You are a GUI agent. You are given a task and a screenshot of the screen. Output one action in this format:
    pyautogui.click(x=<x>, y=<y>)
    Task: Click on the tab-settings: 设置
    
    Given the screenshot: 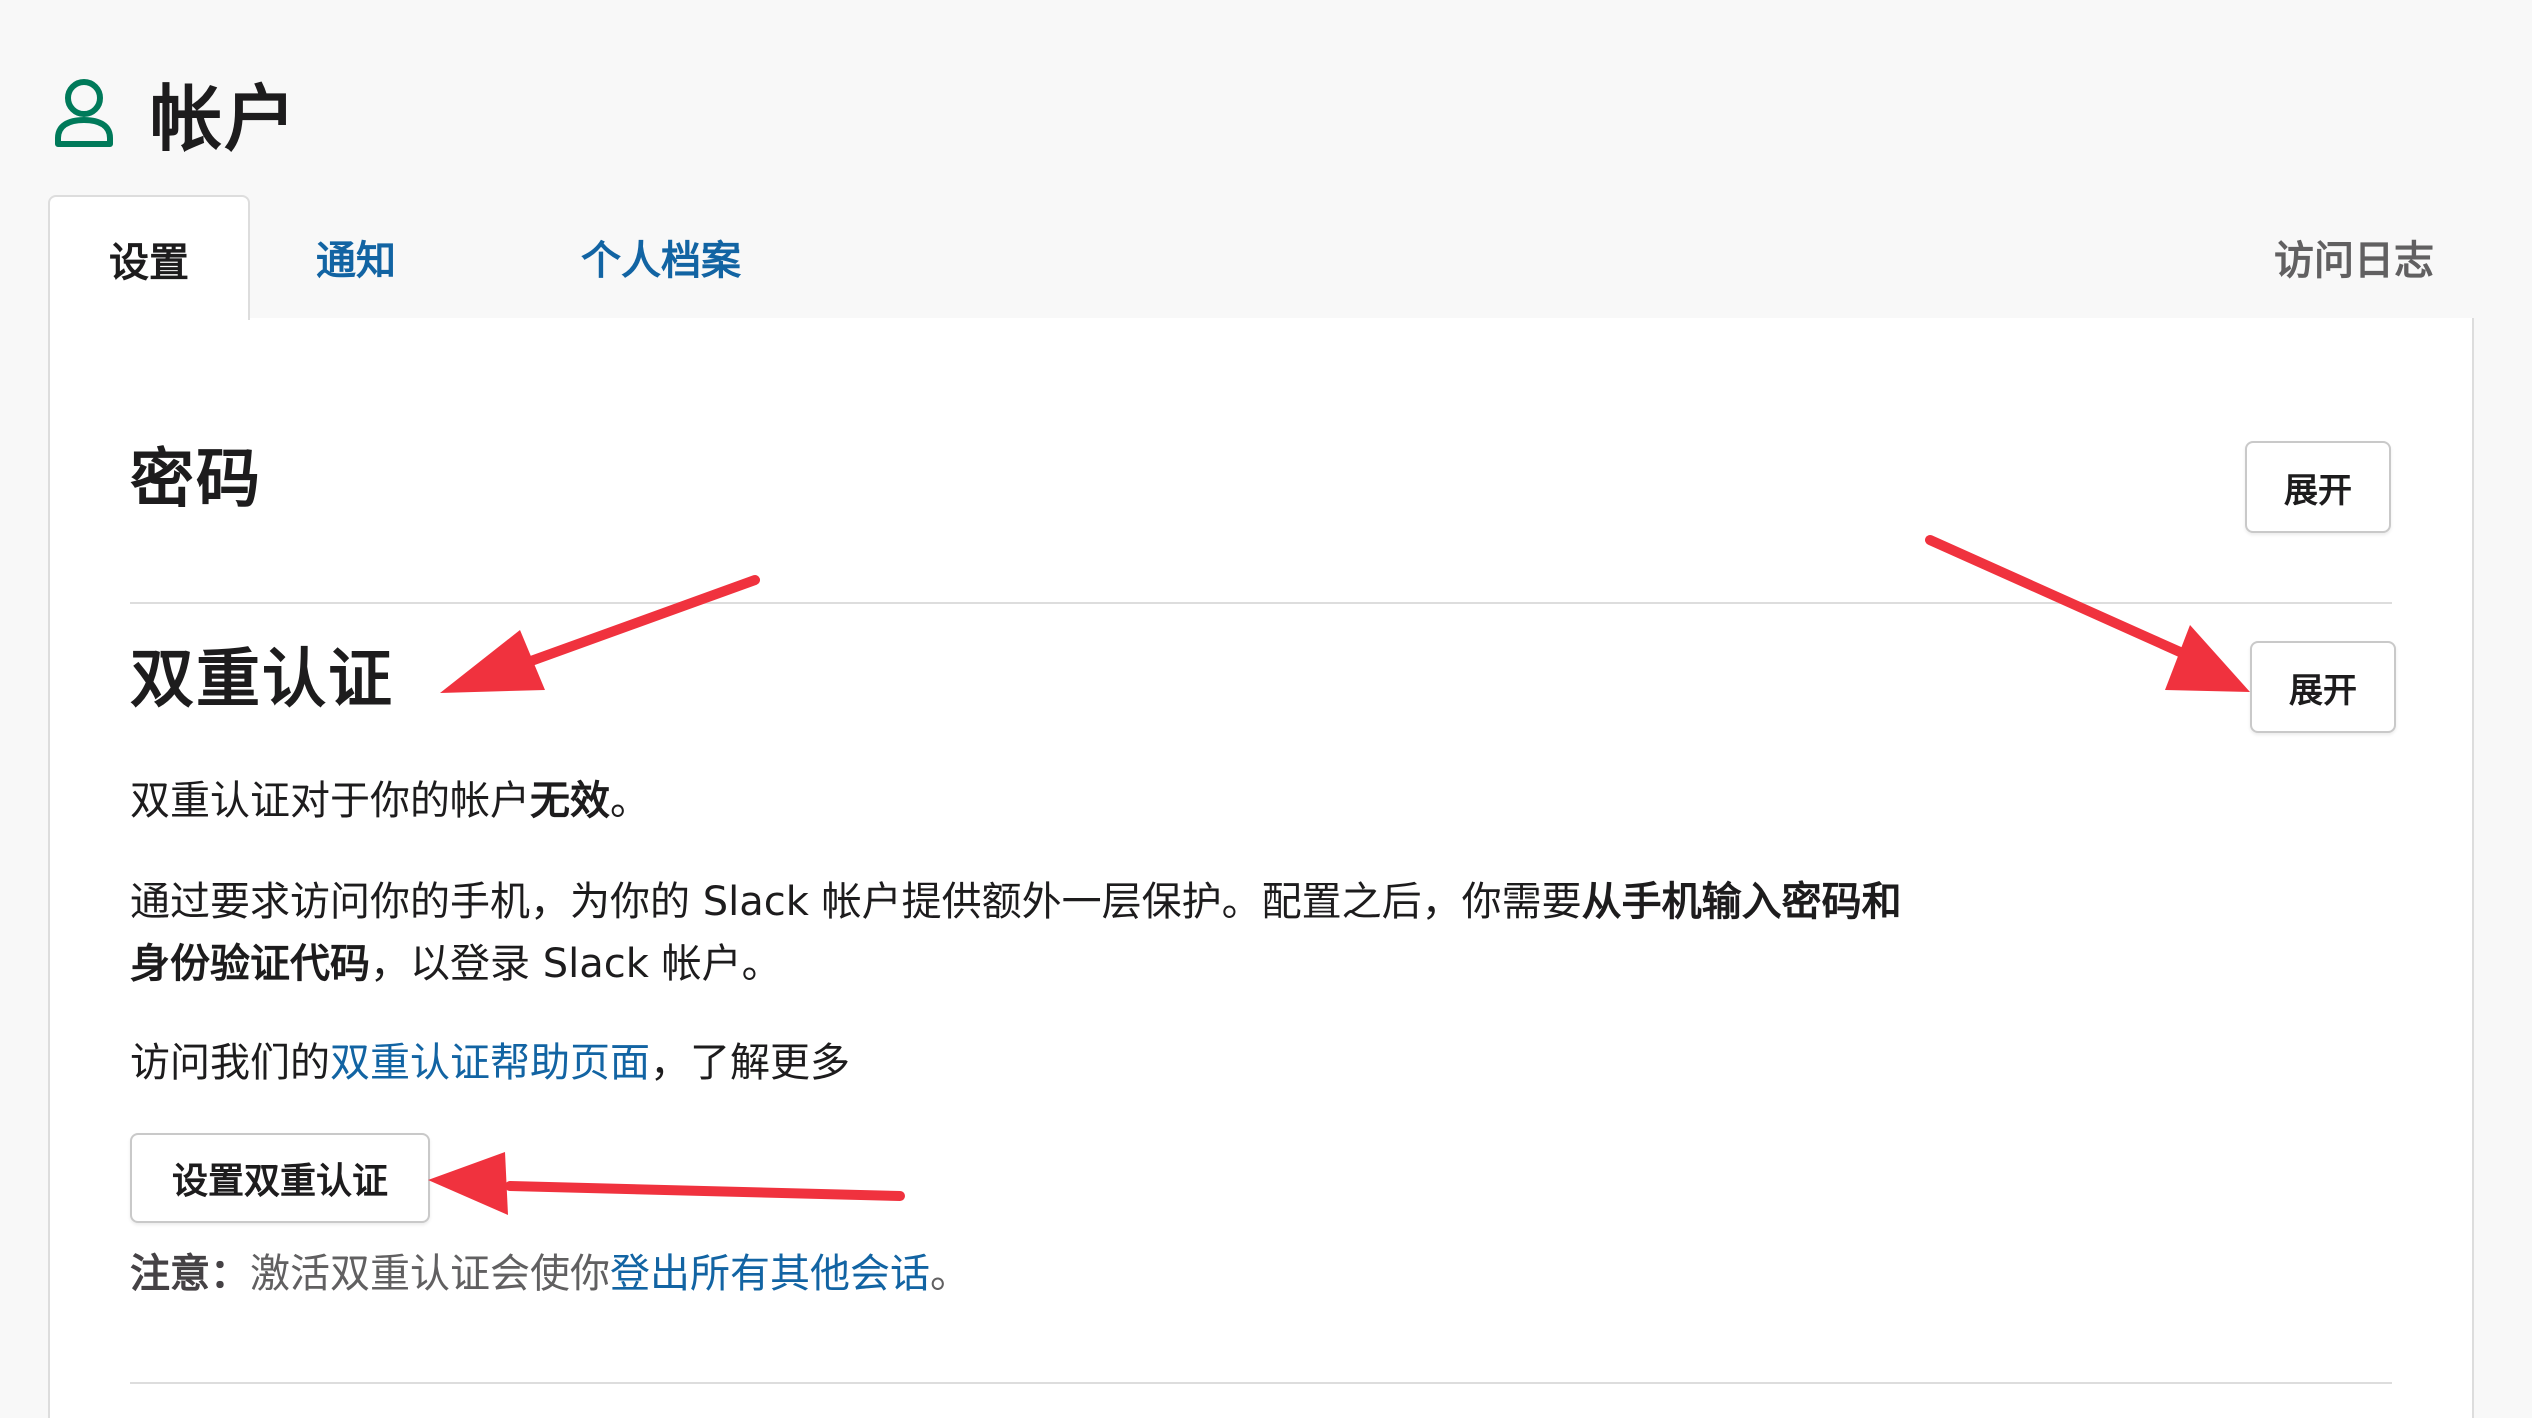 What is the action you would take?
    pyautogui.click(x=149, y=257)
    